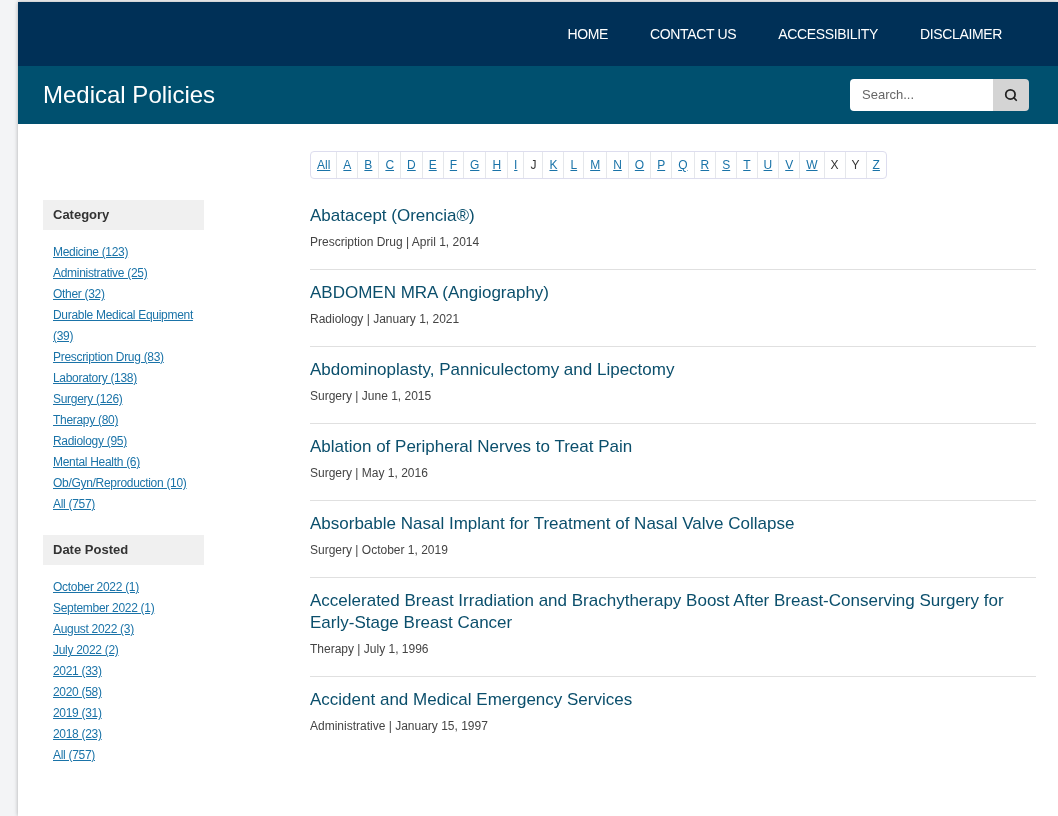  I want to click on sidebar-link: 2019 (31), so click(125, 713).